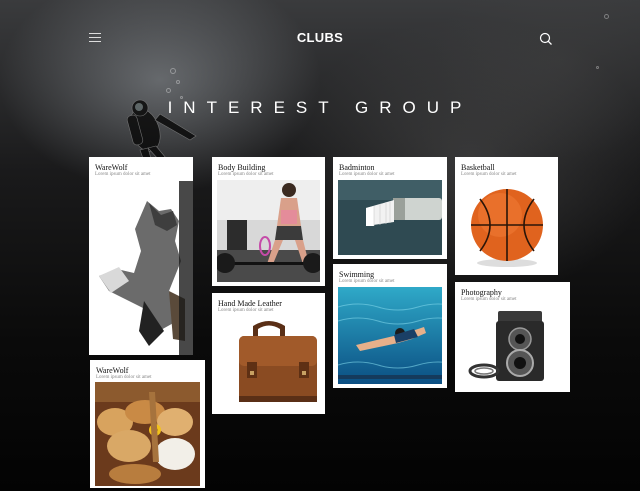 This screenshot has height=491, width=640. Describe the element at coordinates (506, 226) in the screenshot. I see `basketball-image` at that location.